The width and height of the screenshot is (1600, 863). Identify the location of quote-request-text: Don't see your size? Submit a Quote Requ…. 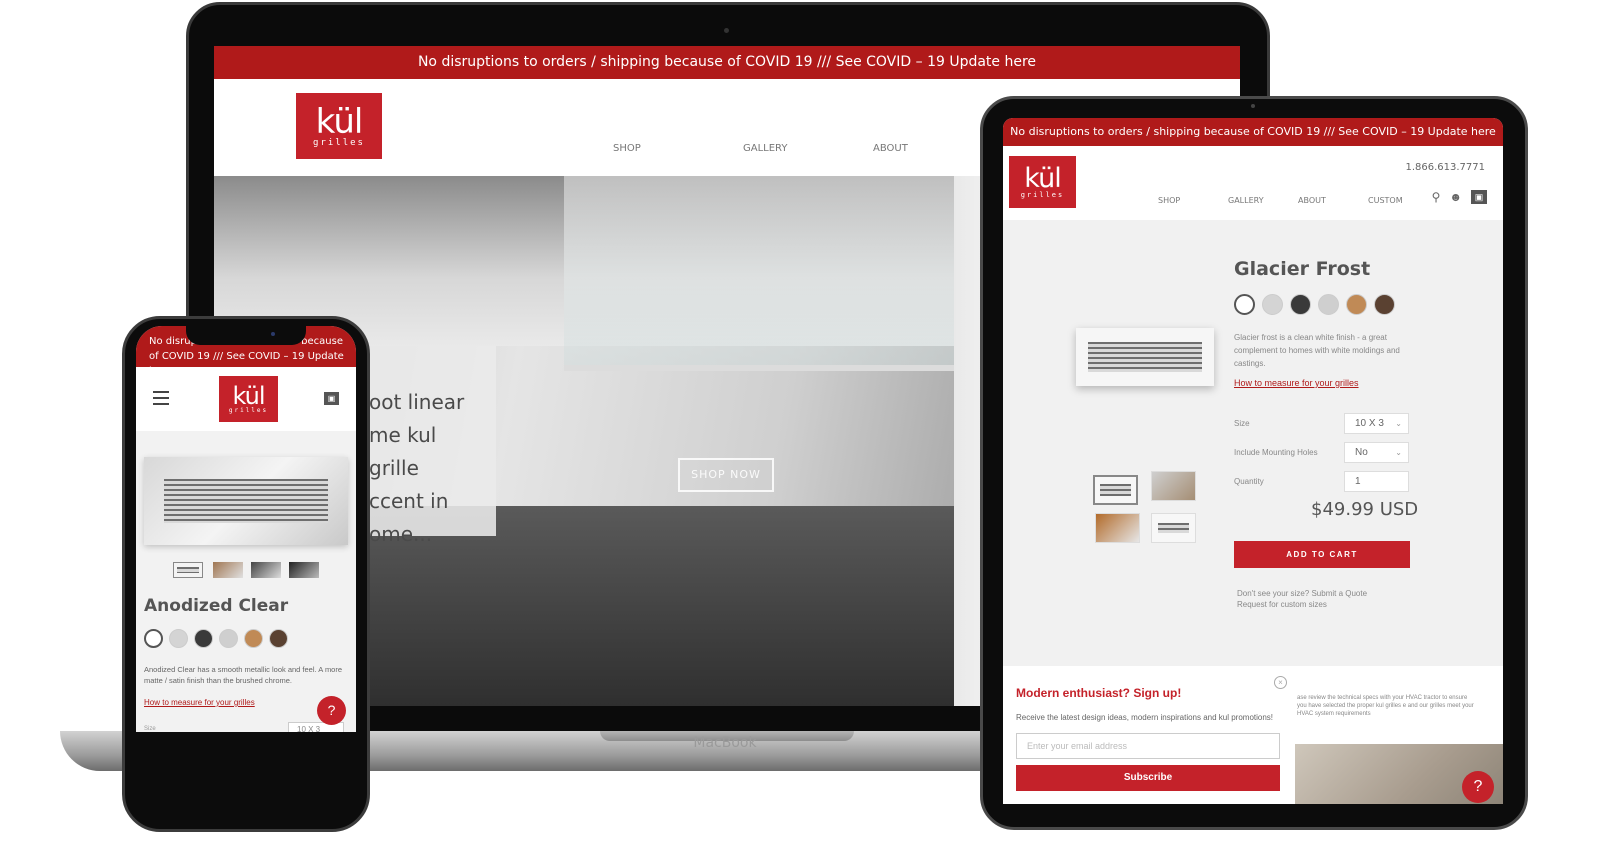
(1317, 599).